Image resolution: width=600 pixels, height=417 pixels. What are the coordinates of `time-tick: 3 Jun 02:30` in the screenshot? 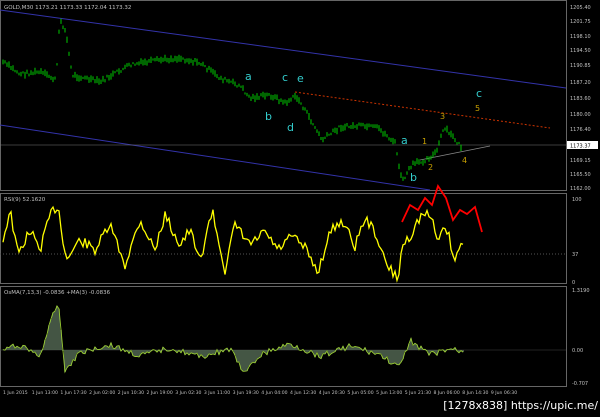 It's located at (188, 393).